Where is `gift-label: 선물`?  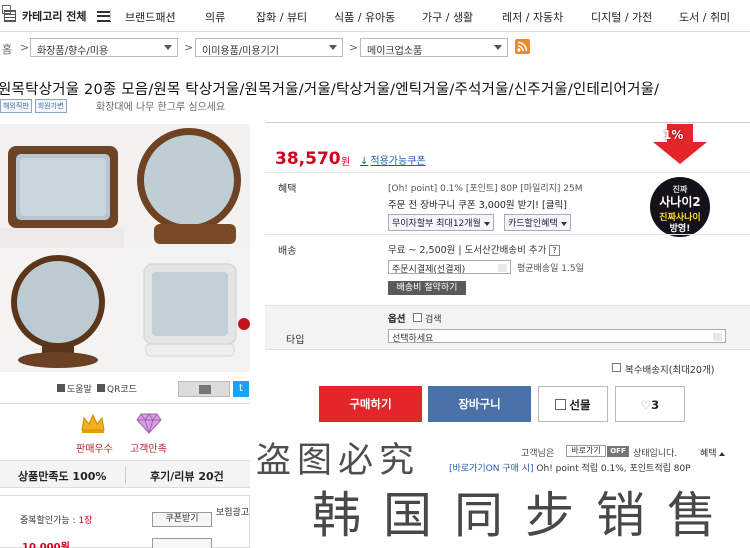 gift-label: 선물 is located at coordinates (580, 405).